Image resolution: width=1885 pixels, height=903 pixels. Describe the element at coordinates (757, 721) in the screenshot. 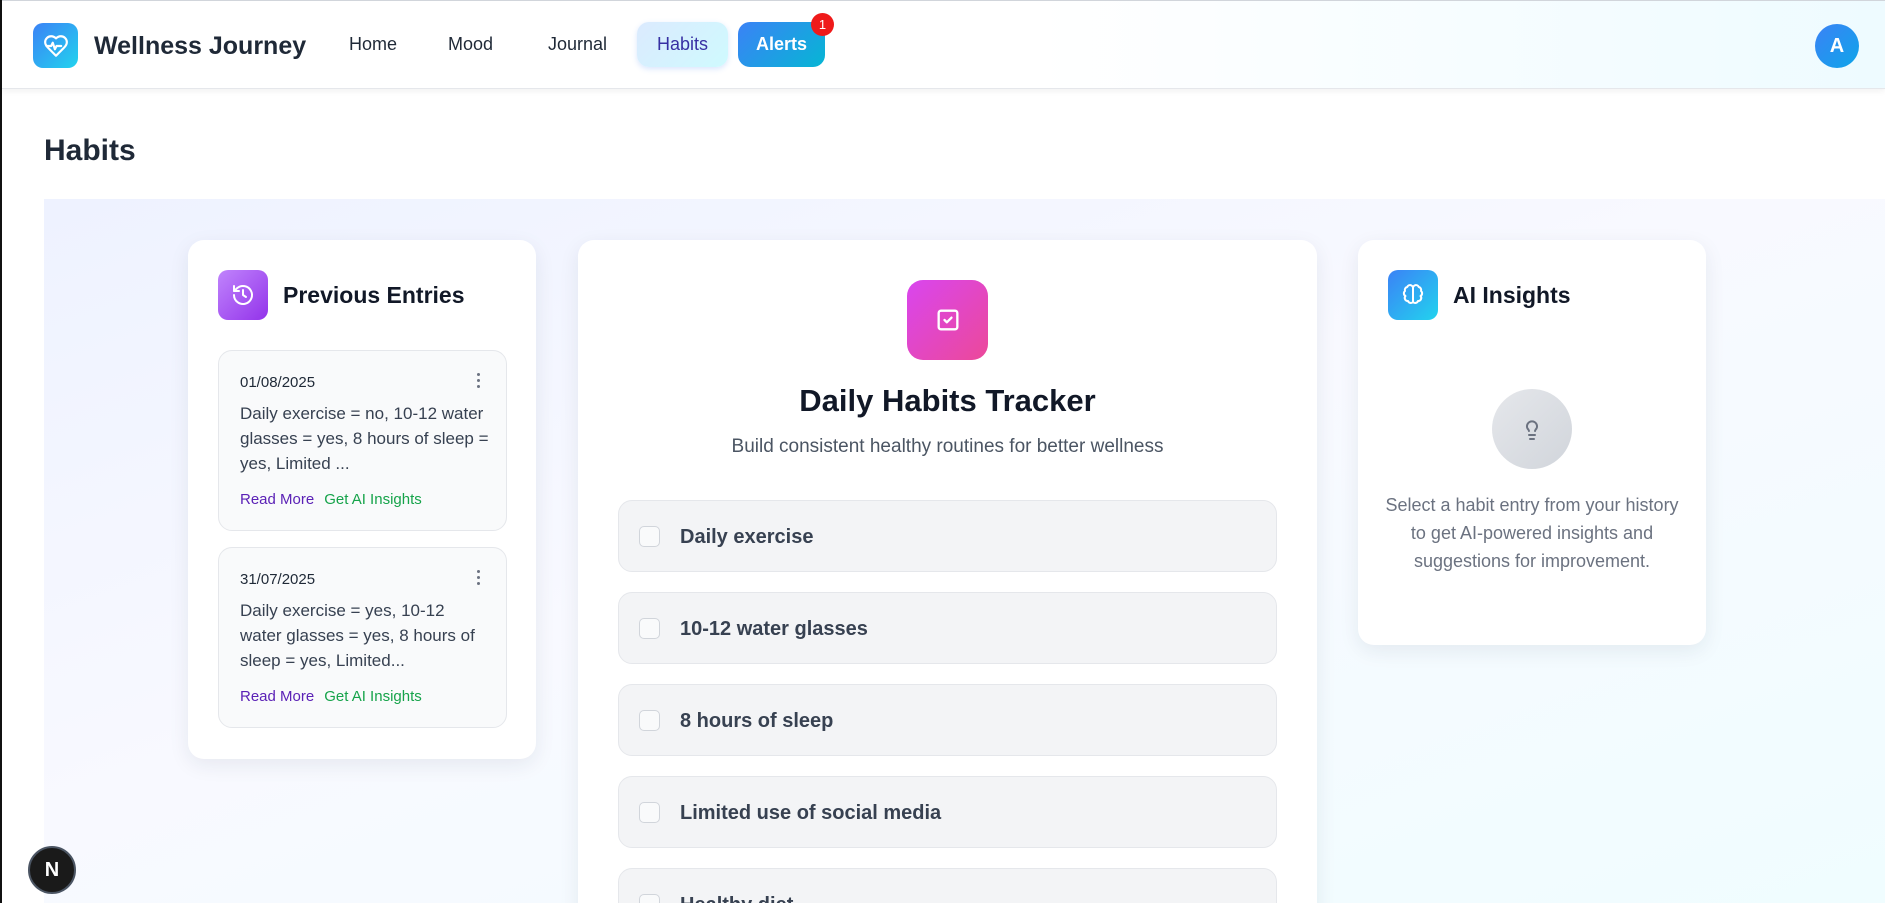

I see `habit-label: 8 hours of sleep` at that location.